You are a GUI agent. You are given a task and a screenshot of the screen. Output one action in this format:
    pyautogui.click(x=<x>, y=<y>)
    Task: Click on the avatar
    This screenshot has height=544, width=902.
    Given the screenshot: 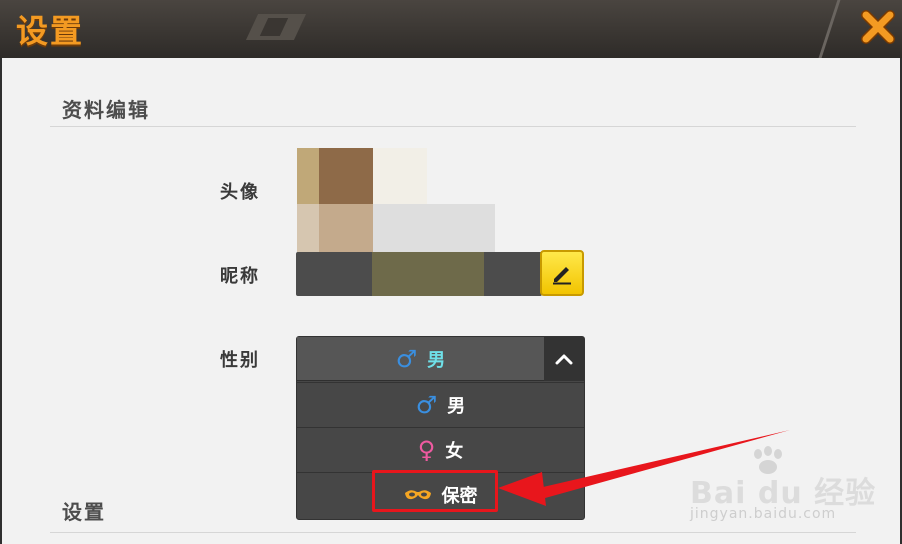 What is the action you would take?
    pyautogui.click(x=396, y=203)
    